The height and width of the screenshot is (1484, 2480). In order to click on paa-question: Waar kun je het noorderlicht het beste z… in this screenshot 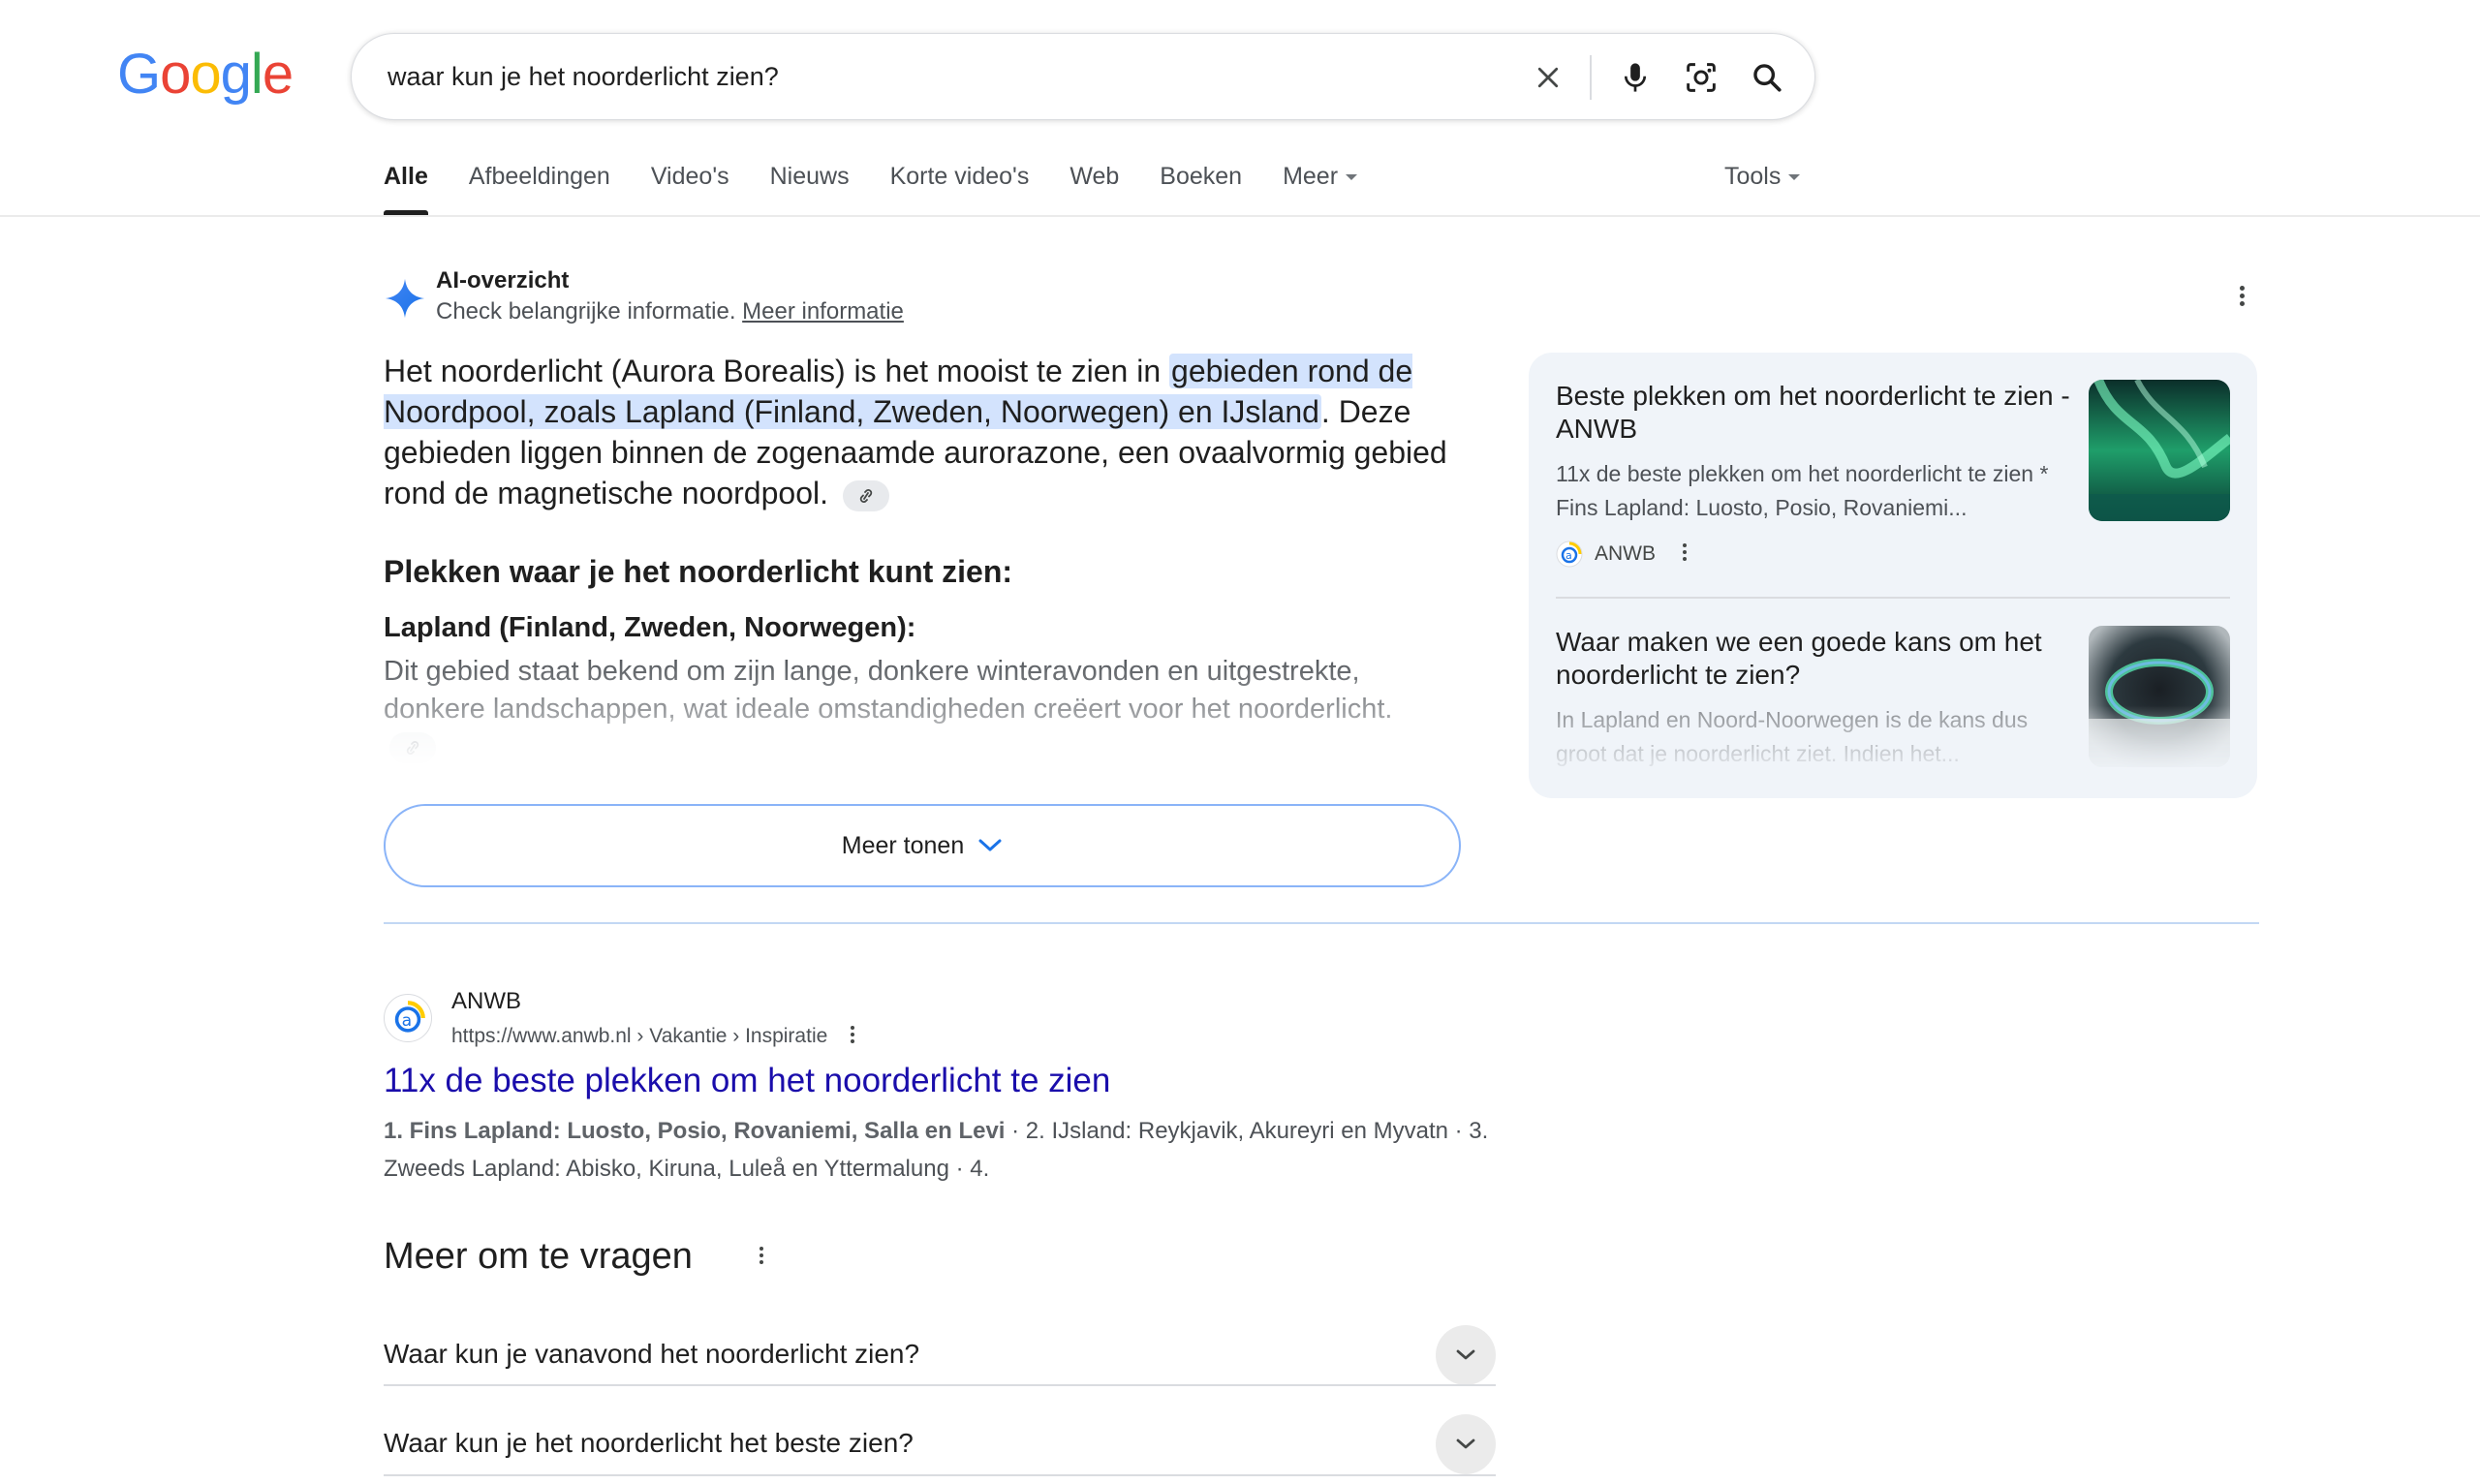, I will do `click(940, 1441)`.